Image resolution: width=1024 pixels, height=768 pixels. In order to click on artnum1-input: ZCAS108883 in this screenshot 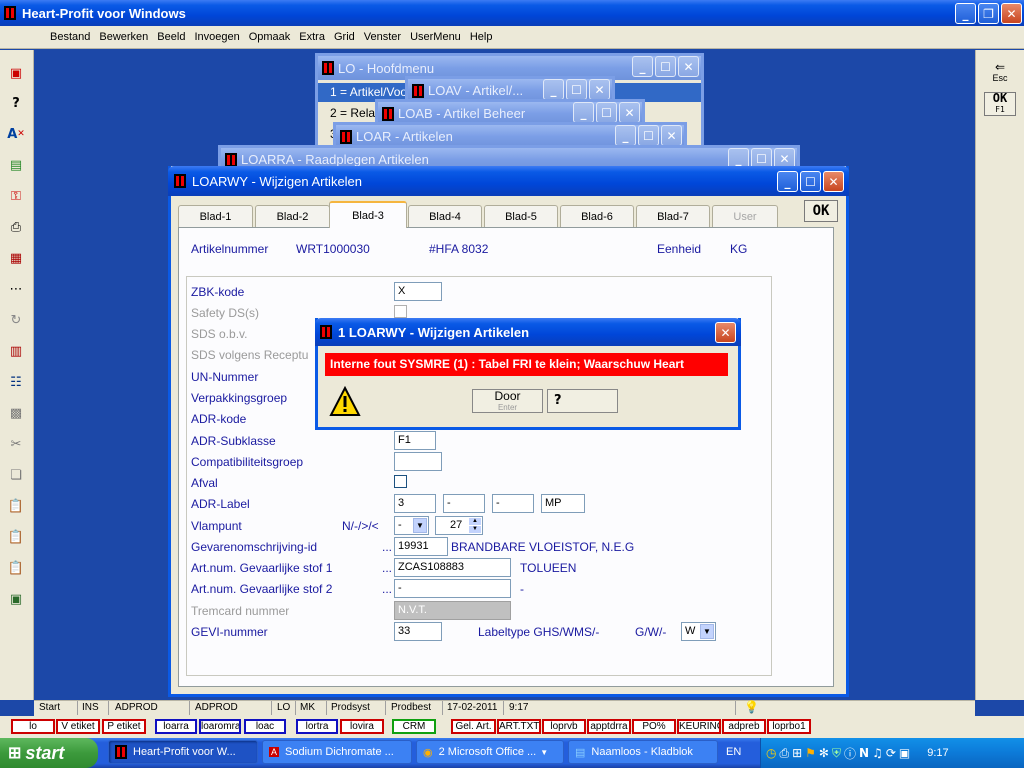, I will do `click(452, 567)`.